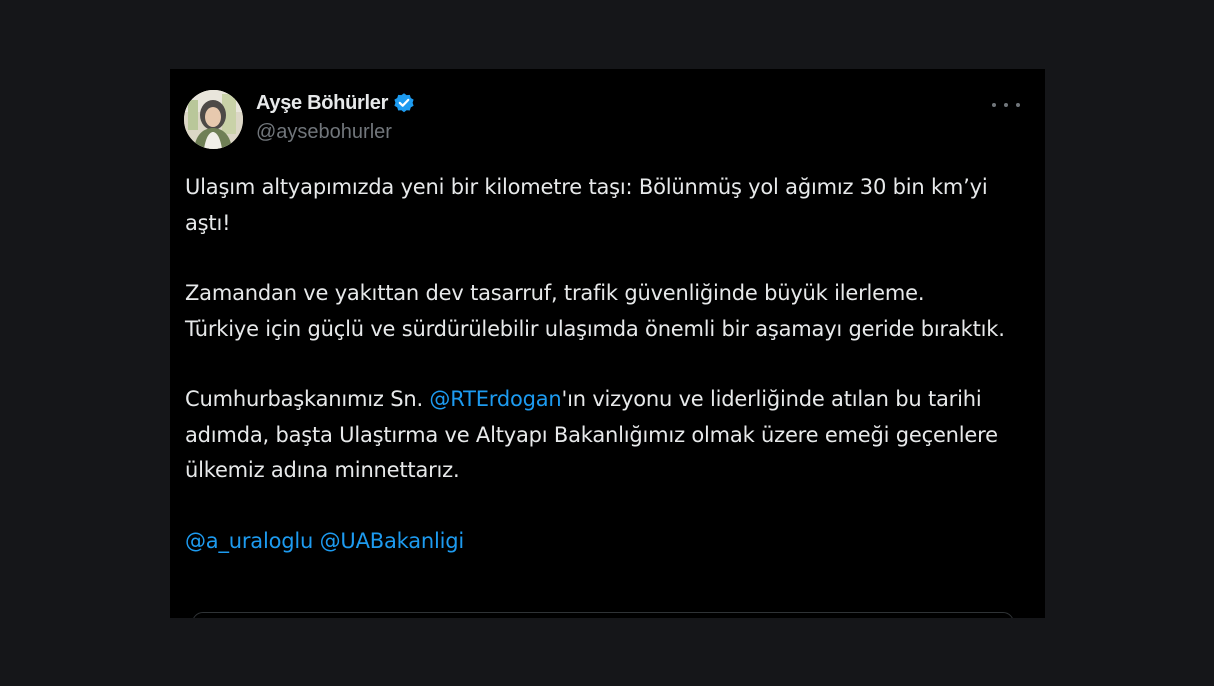 This screenshot has height=686, width=1214. I want to click on mention-link-uabakanligi: @UABakanligi, so click(392, 541).